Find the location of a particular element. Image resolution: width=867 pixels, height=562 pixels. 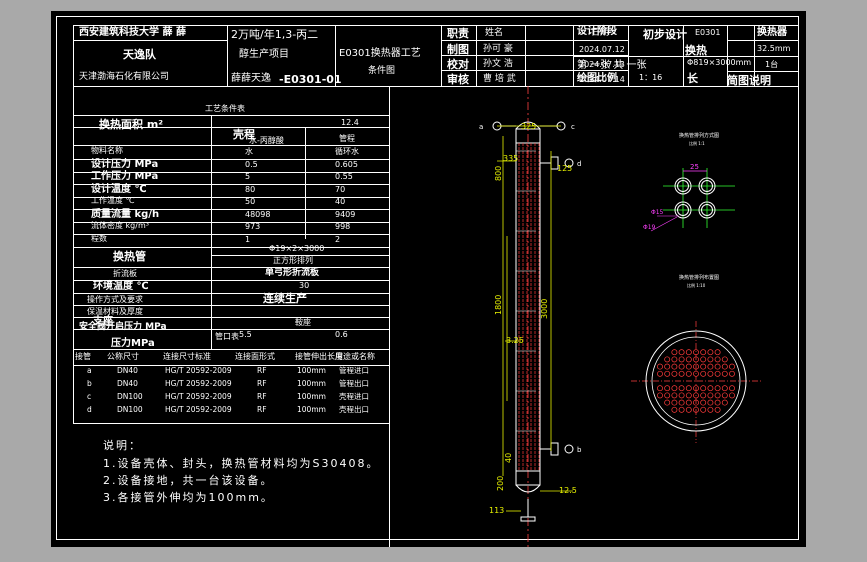

insulation-label: 保温材料及厚度 is located at coordinates (115, 311).